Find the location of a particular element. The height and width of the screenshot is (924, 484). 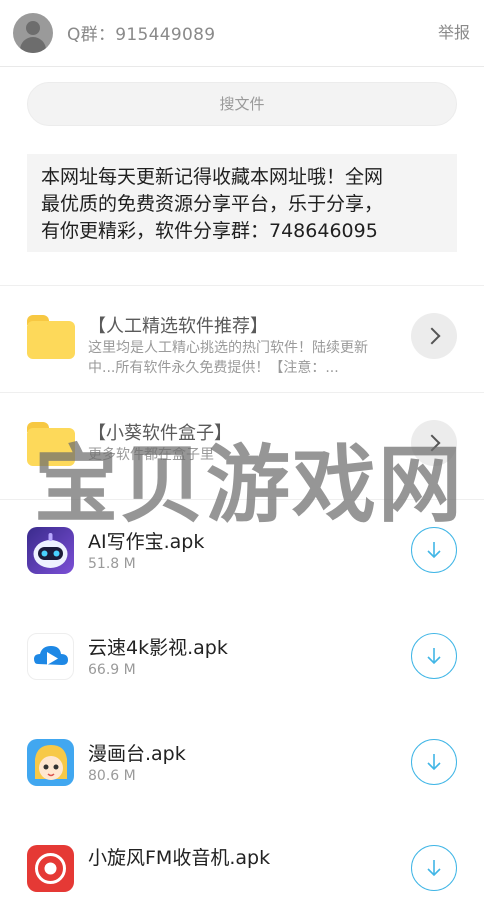

folder-item-box: 【小葵软件盒子】 更多软件都在盒子里 is located at coordinates (242, 446).